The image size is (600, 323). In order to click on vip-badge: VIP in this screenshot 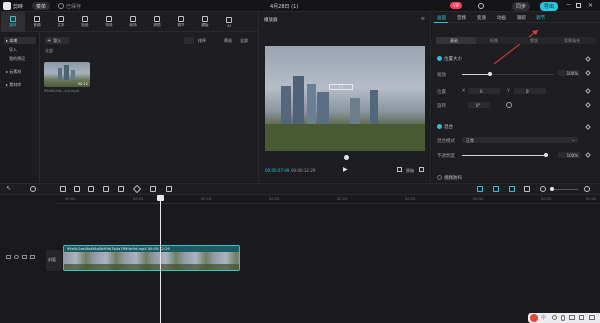, I will do `click(456, 5)`.